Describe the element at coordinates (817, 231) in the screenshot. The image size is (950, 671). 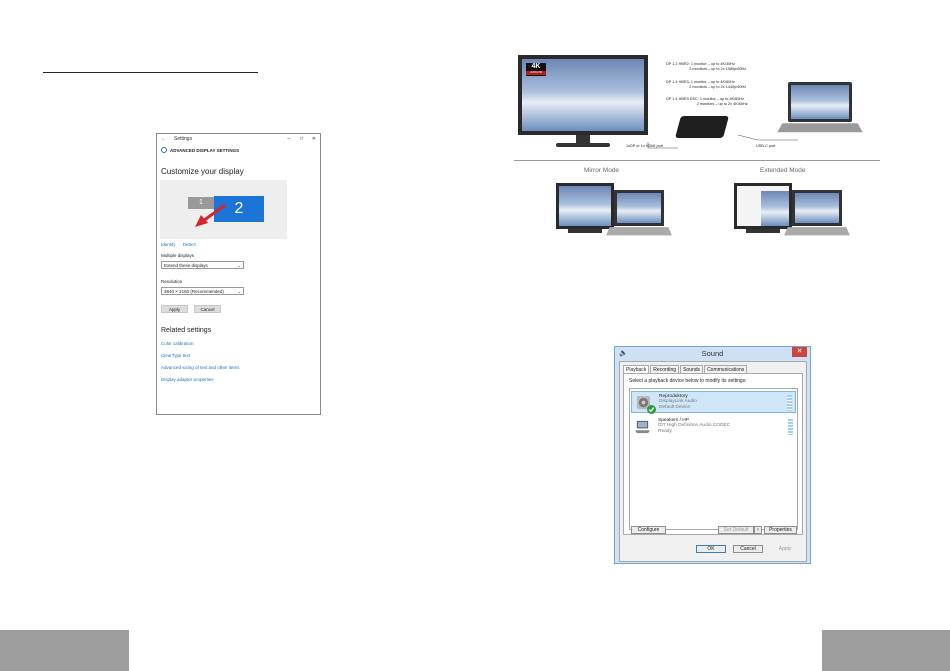
I see `extended-laptop-keyboard` at that location.